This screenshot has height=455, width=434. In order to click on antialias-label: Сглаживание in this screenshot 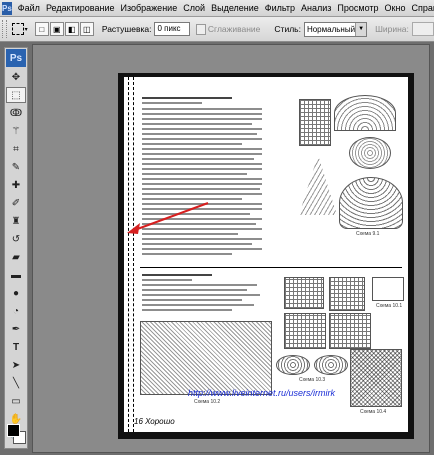, I will do `click(234, 29)`.